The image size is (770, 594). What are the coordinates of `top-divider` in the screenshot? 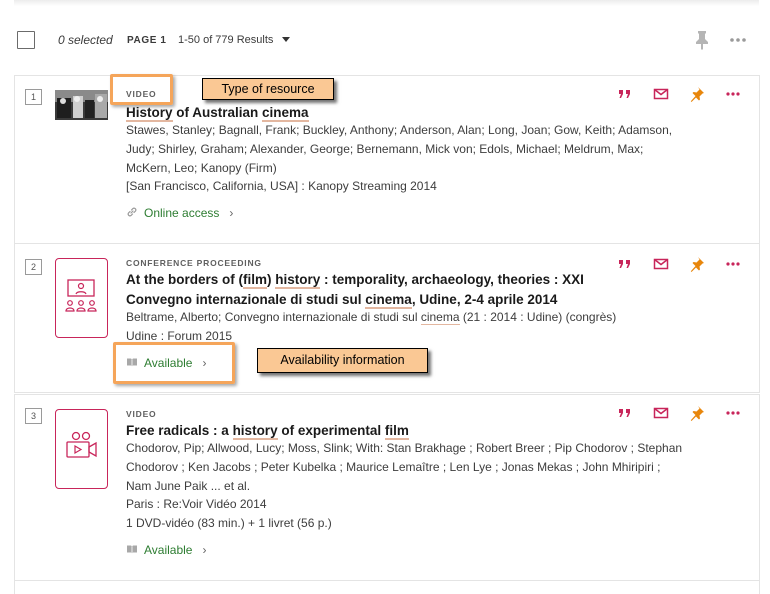 It's located at (386, 3).